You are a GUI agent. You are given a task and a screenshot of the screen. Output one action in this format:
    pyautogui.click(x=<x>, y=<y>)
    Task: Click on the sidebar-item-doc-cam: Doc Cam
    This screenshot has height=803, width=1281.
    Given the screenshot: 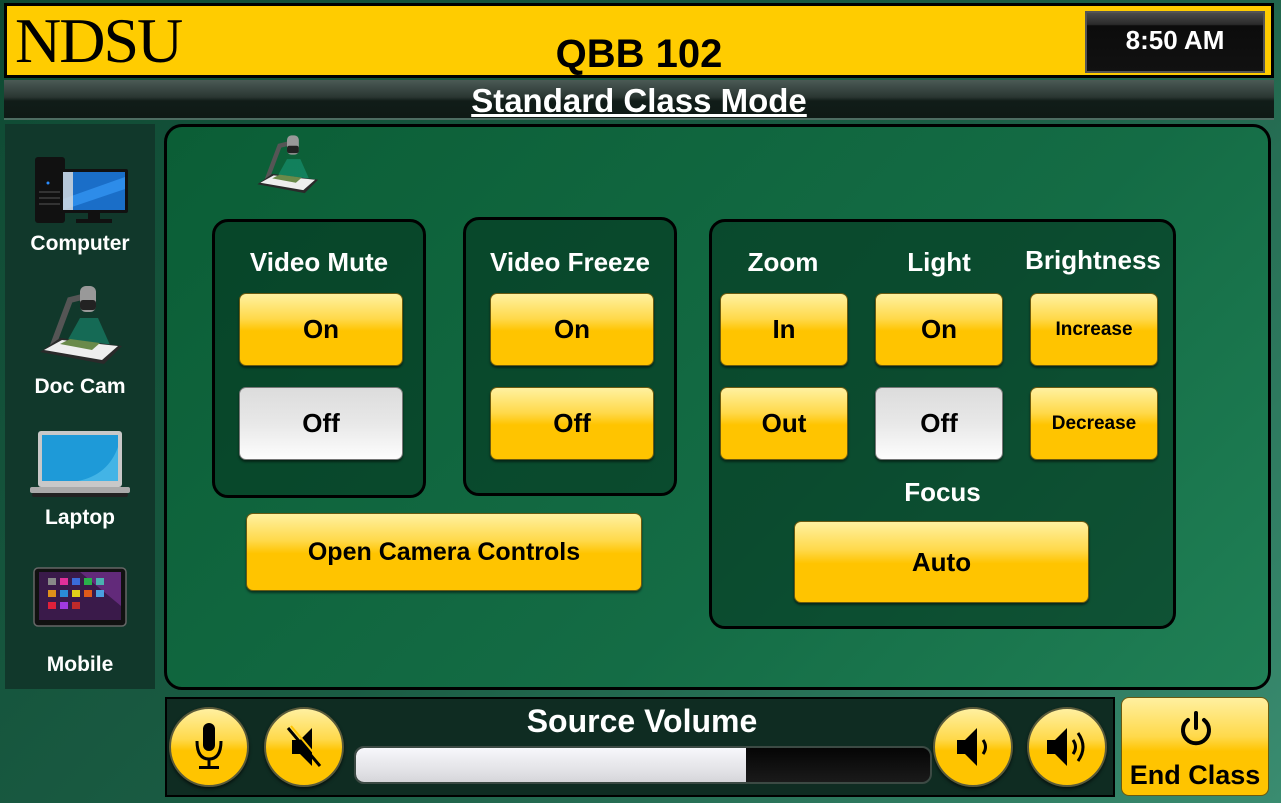 What is the action you would take?
    pyautogui.click(x=80, y=340)
    